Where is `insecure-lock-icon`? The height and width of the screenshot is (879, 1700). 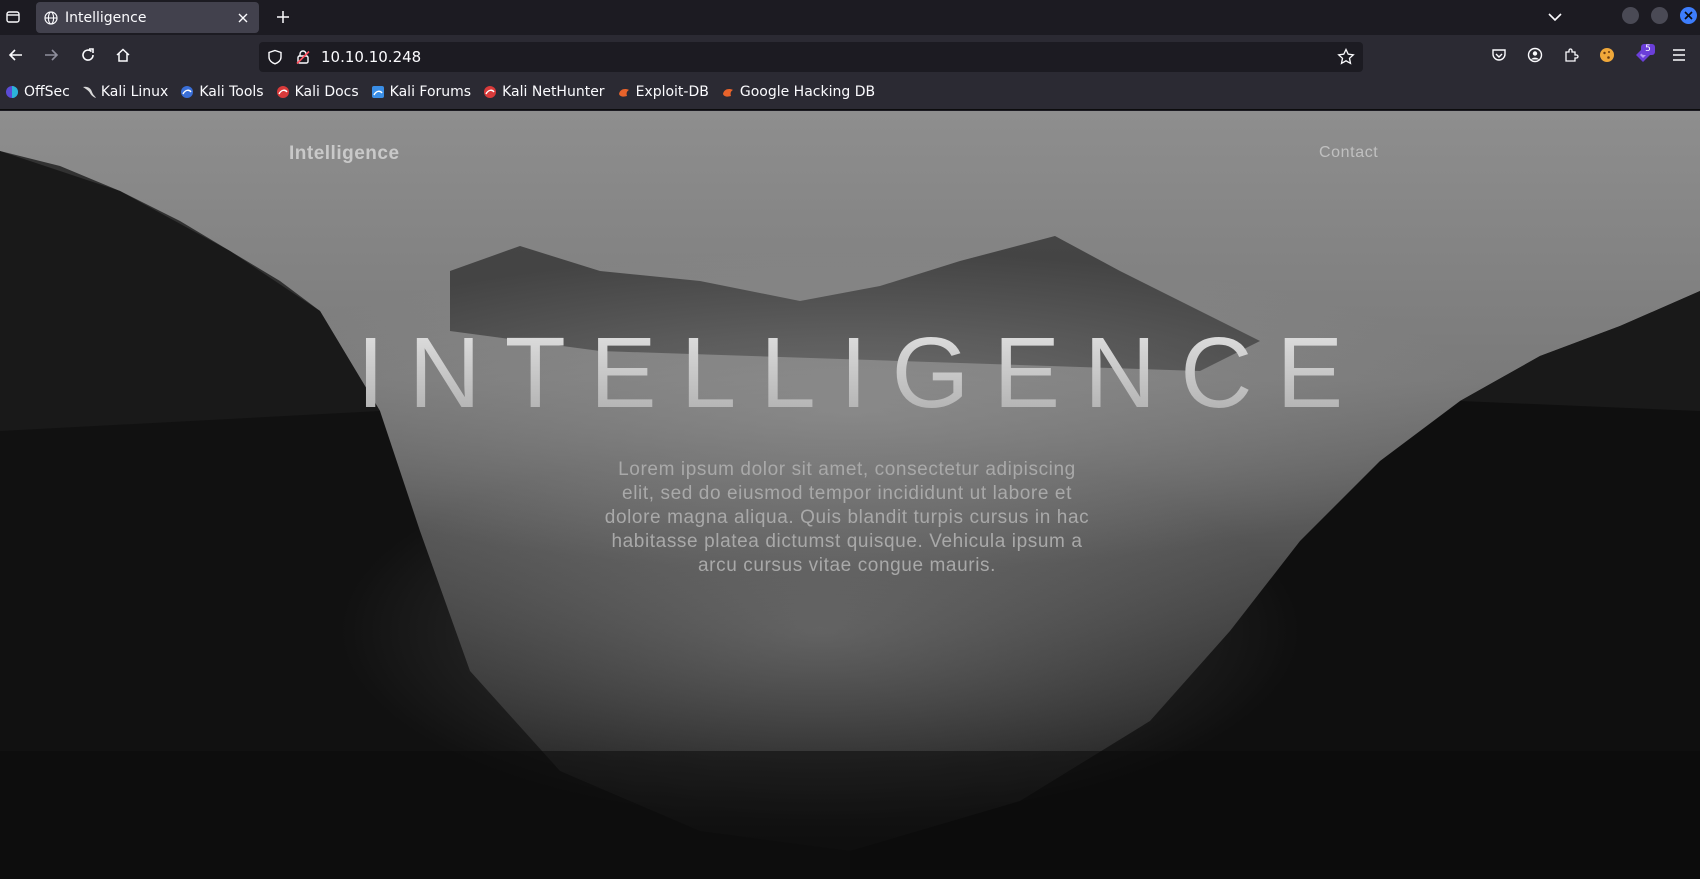 insecure-lock-icon is located at coordinates (303, 57).